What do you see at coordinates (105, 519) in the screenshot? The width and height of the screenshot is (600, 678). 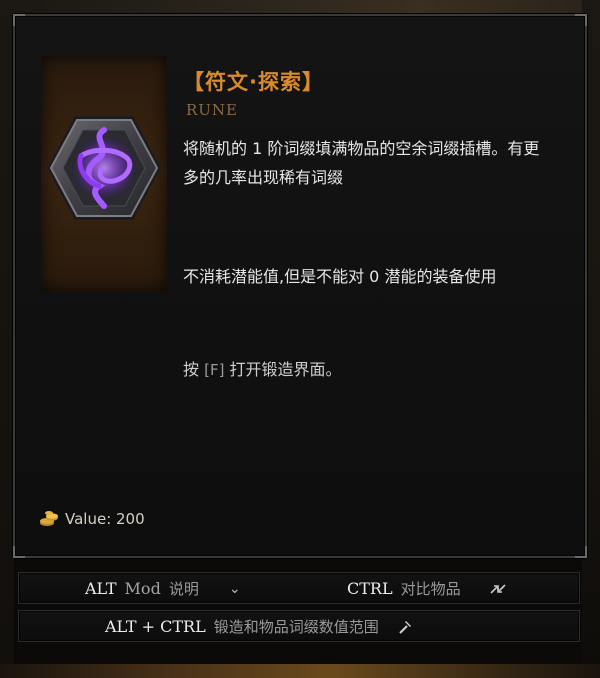 I see `value-text: Value: 200` at bounding box center [105, 519].